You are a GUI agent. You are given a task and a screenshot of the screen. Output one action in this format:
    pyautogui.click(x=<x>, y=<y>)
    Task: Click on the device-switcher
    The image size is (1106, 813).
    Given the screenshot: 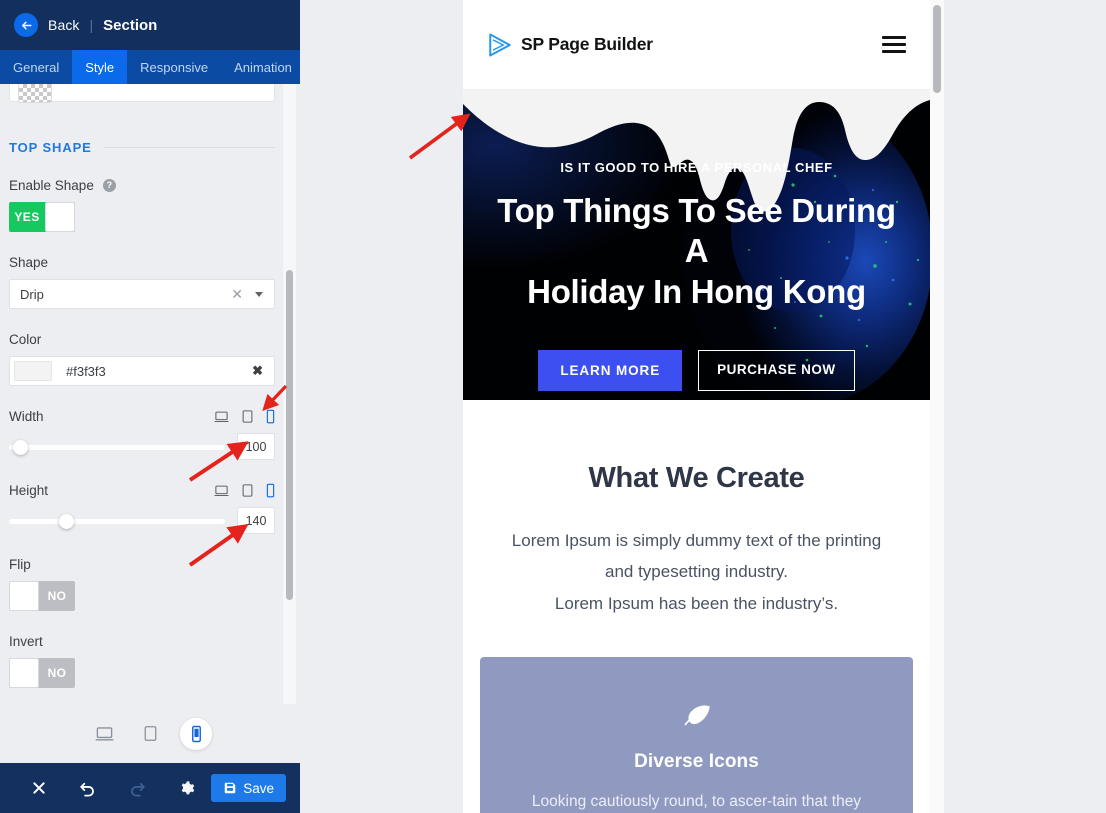 What is the action you would take?
    pyautogui.click(x=150, y=733)
    